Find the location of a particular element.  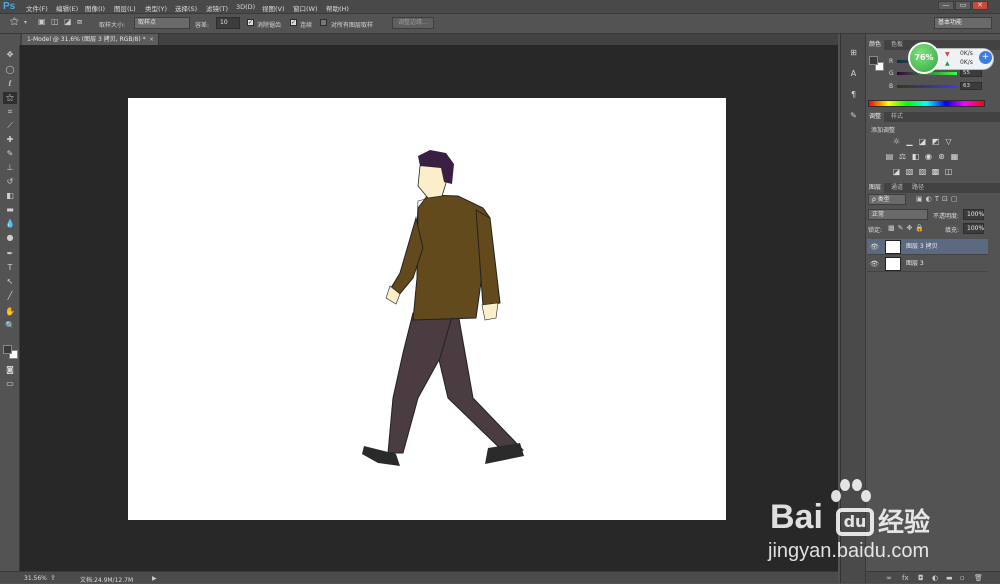

restore-button: ▭ is located at coordinates (963, 5).